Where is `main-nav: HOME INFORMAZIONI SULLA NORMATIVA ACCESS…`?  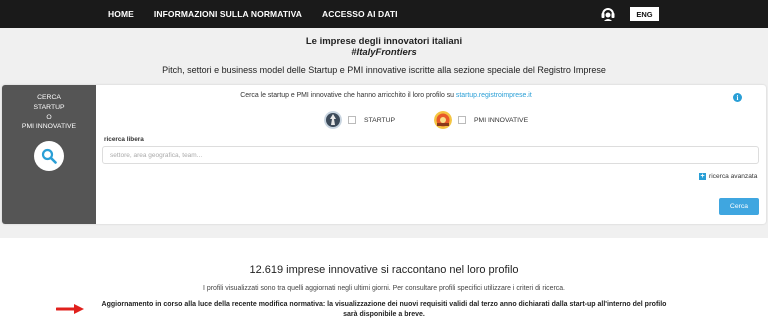
main-nav: HOME INFORMAZIONI SULLA NORMATIVA ACCESS… is located at coordinates (263, 14).